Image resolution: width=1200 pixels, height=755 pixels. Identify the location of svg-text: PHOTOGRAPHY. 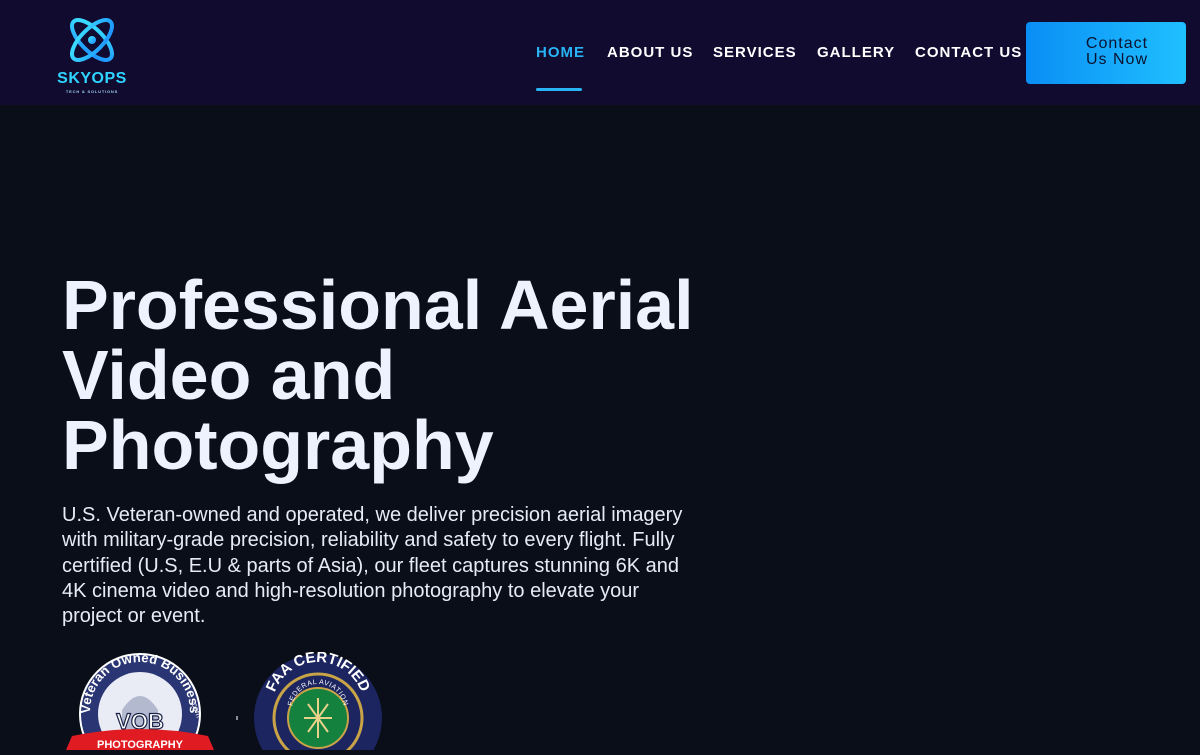
(140, 744).